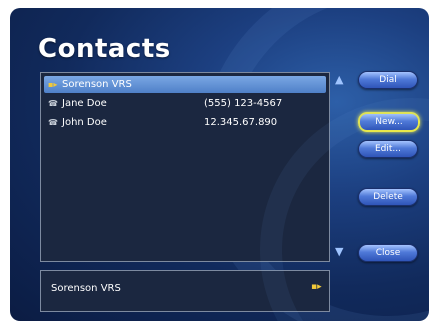 This screenshot has height=330, width=439. I want to click on contact-number: 12.345.67.890, so click(241, 122).